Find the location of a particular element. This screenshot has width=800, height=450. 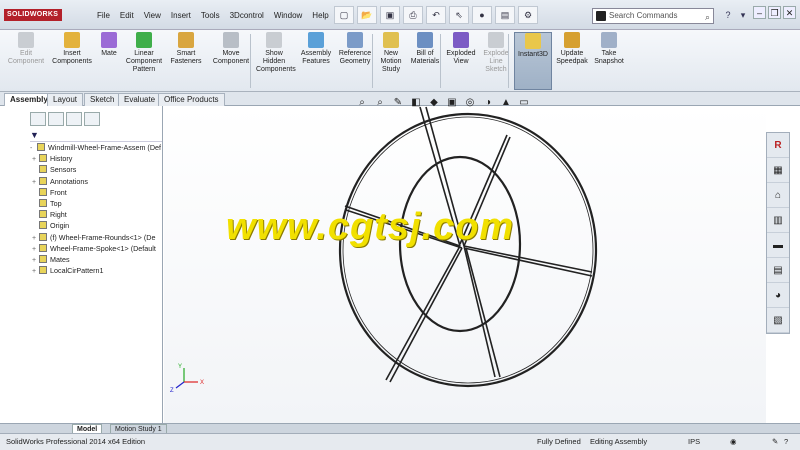

tree-item-label: Right is located at coordinates (58, 215).